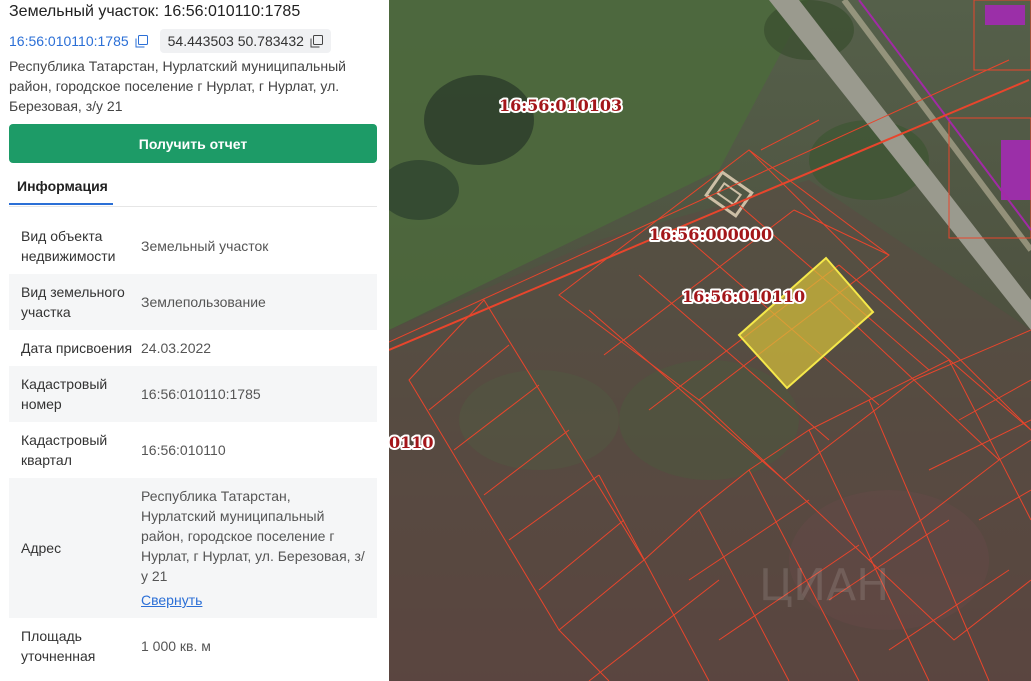 The width and height of the screenshot is (1031, 681). I want to click on row-value: 16:56:010110, so click(183, 450).